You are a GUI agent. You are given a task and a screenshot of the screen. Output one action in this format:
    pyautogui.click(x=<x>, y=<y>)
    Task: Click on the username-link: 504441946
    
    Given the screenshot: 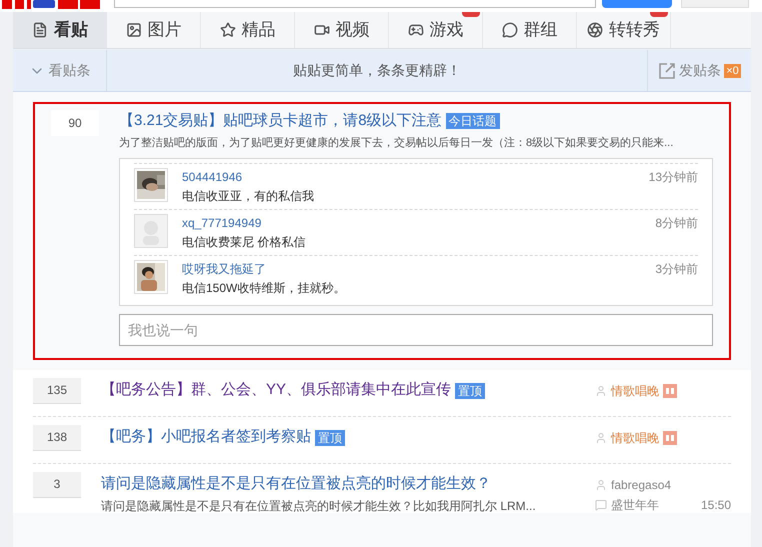 What is the action you would take?
    pyautogui.click(x=212, y=177)
    